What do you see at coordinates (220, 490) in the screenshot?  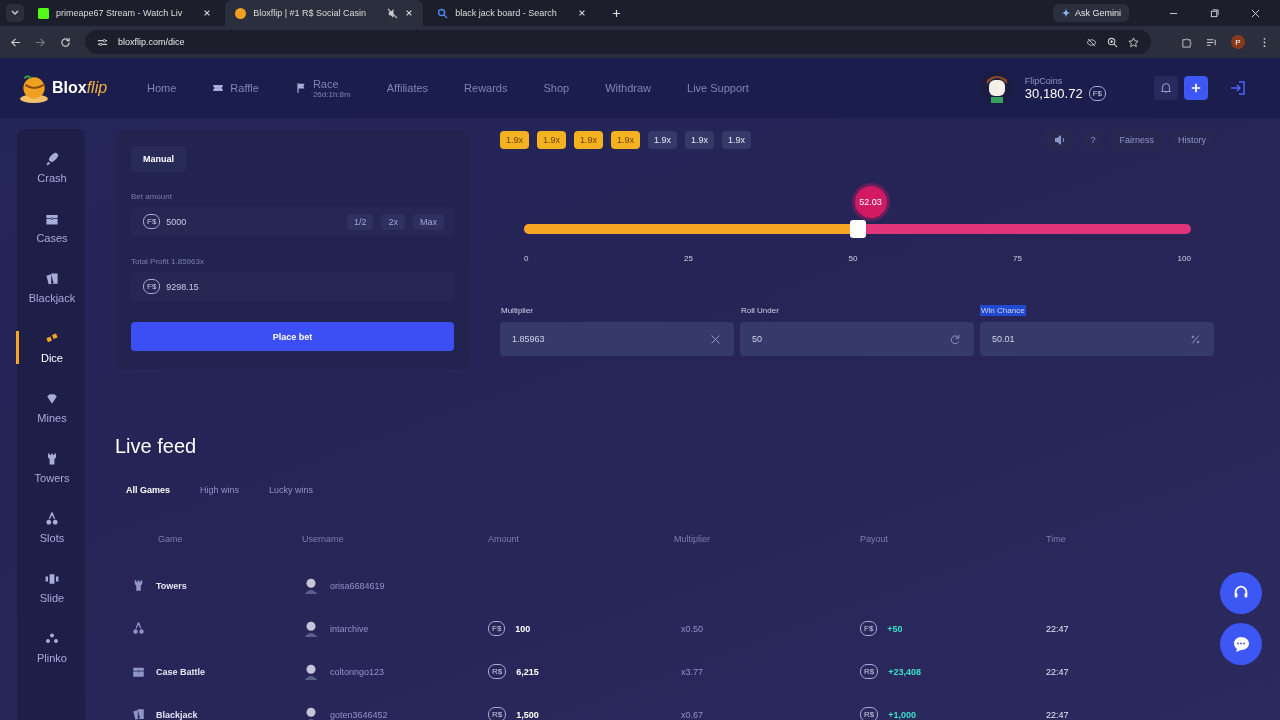 I see `feed-tab: High wins` at bounding box center [220, 490].